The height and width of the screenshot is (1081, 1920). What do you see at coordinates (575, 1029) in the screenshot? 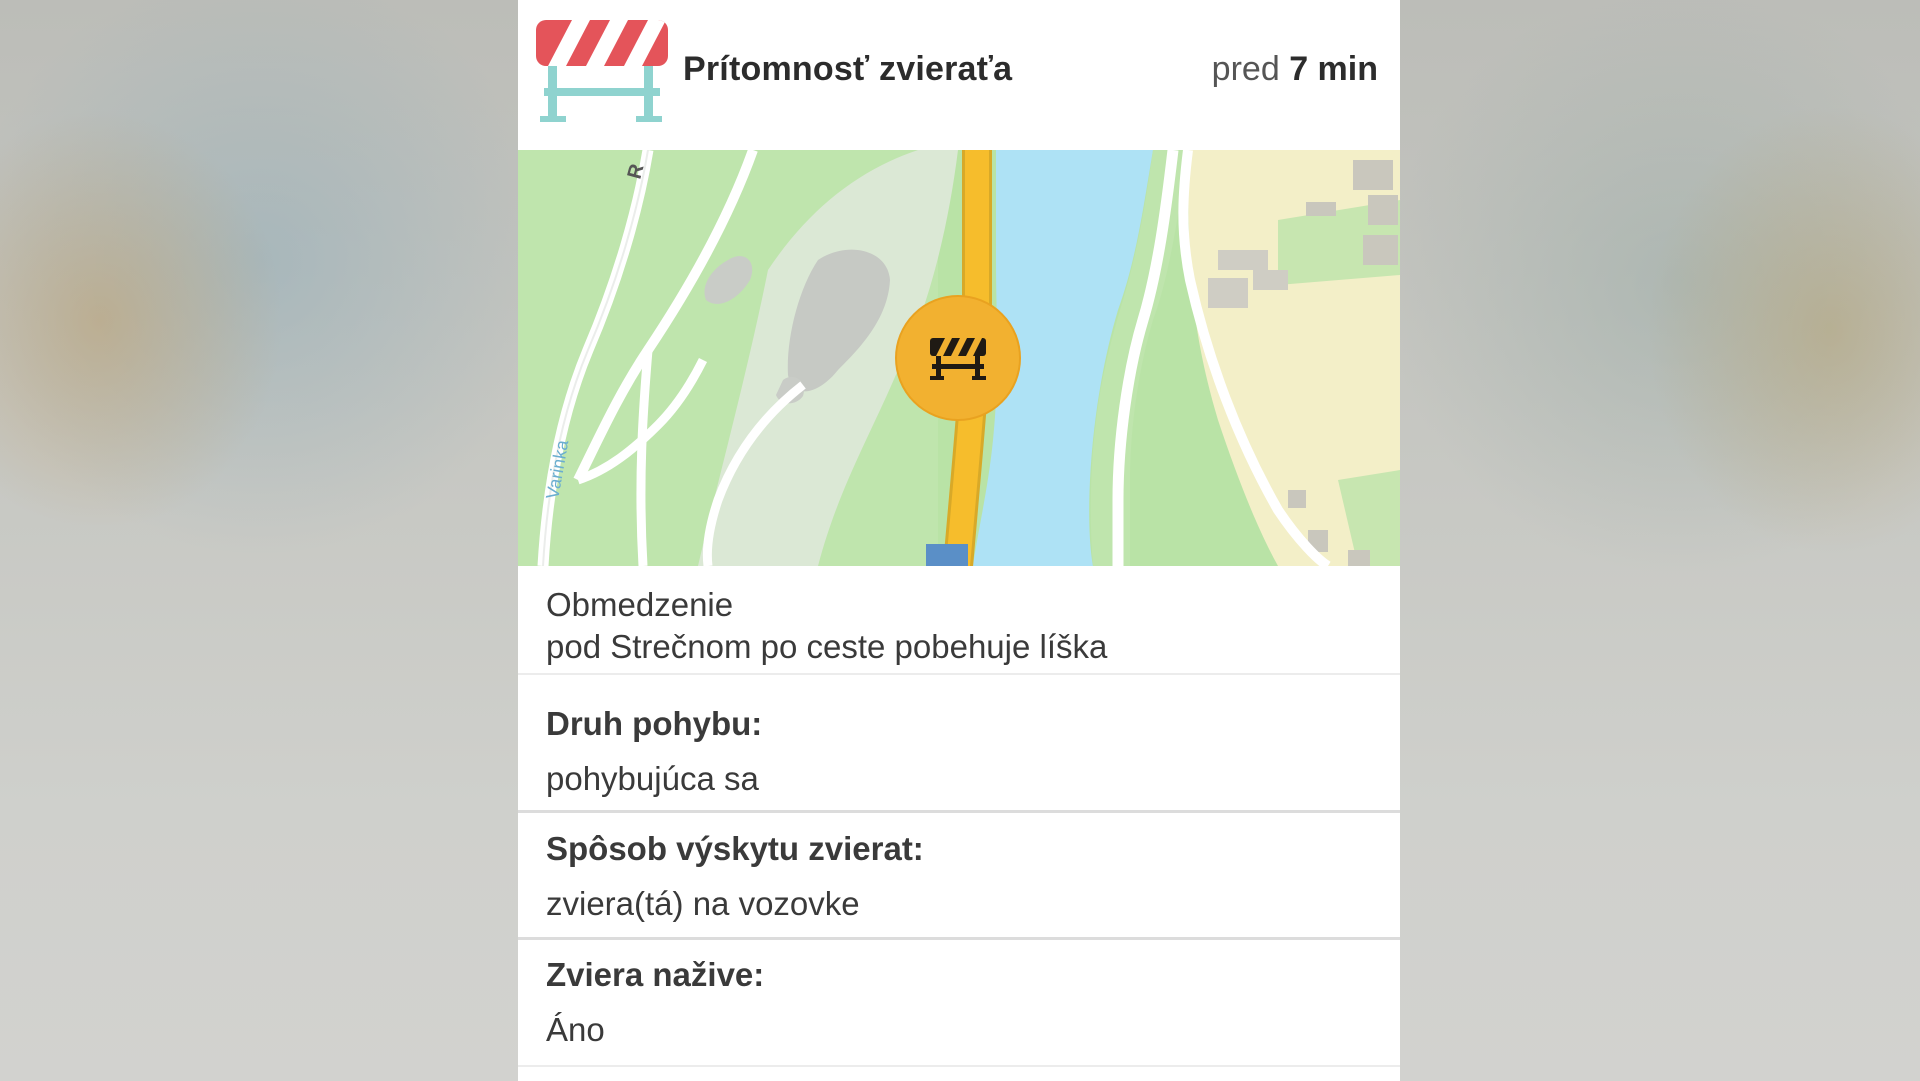
I see `detail-value: Áno` at bounding box center [575, 1029].